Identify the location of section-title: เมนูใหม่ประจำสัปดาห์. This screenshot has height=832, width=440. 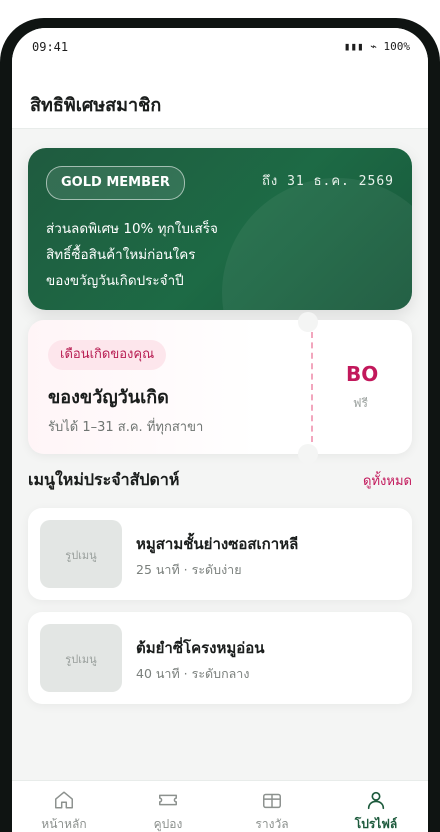
(104, 479).